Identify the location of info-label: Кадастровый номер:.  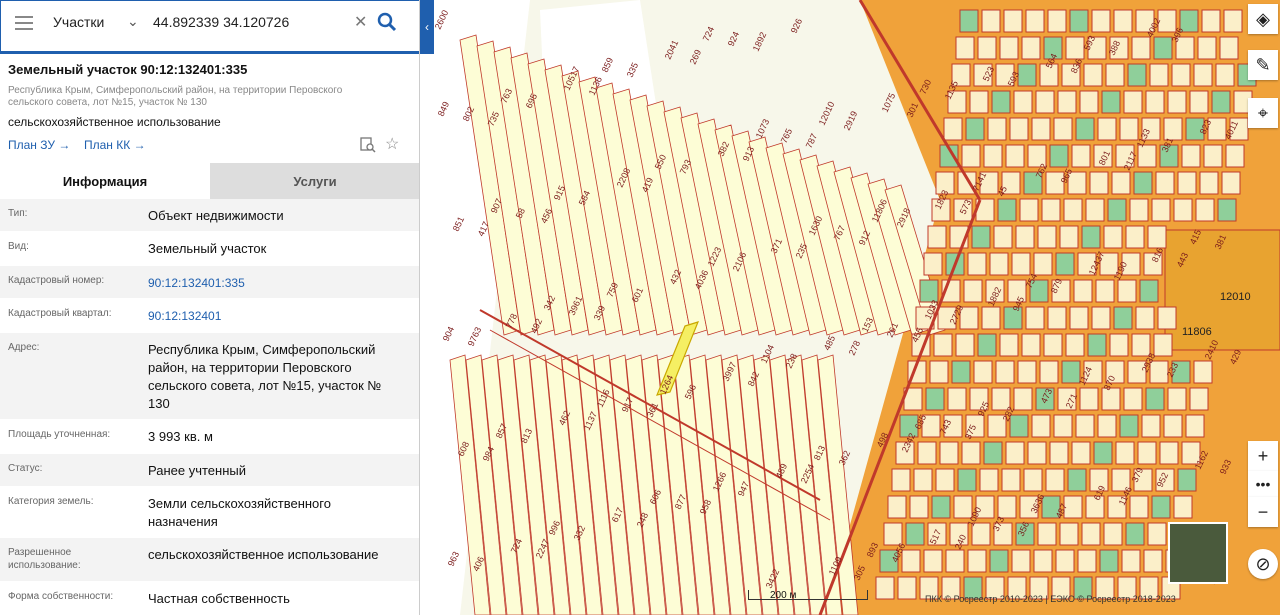
(56, 280).